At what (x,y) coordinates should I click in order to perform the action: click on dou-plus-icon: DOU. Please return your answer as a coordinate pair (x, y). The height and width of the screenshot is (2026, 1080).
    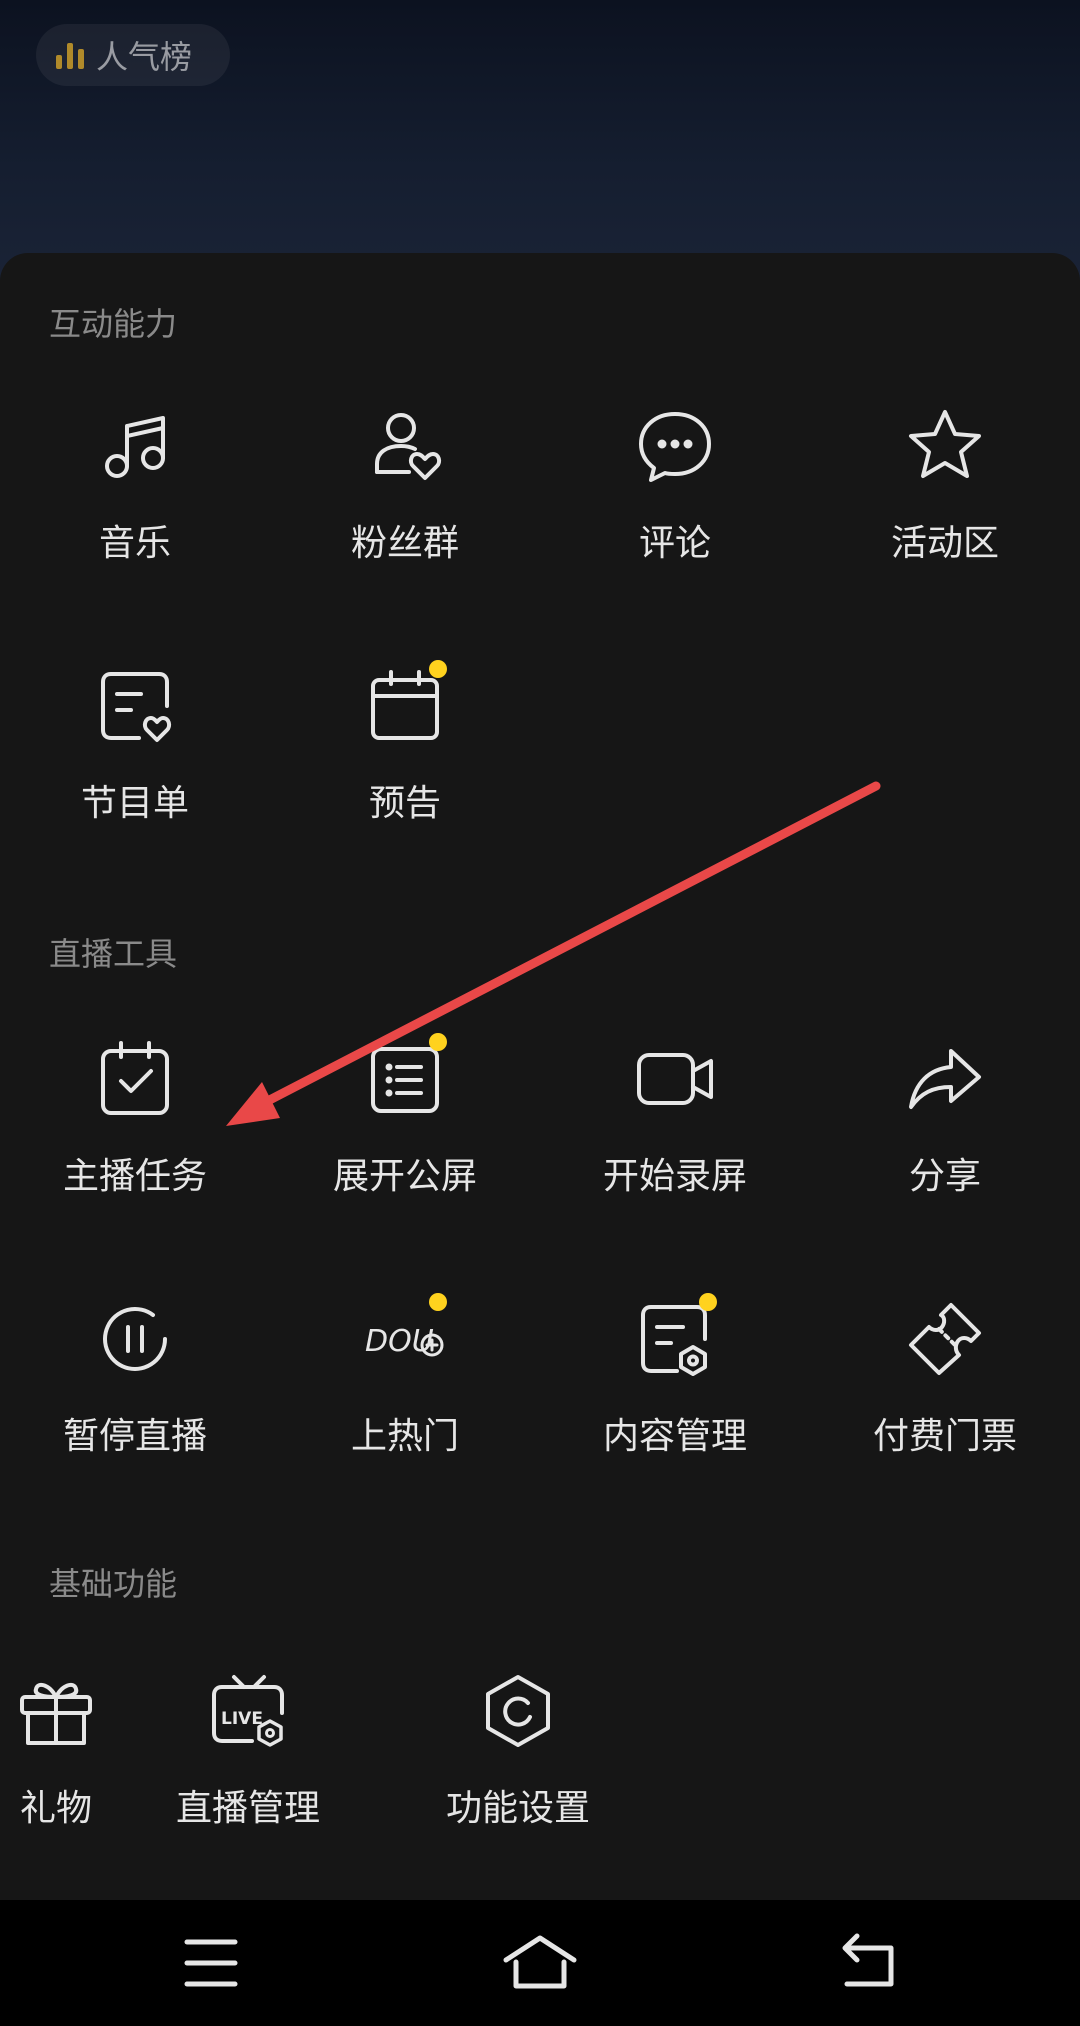
    Looking at the image, I should click on (406, 1336).